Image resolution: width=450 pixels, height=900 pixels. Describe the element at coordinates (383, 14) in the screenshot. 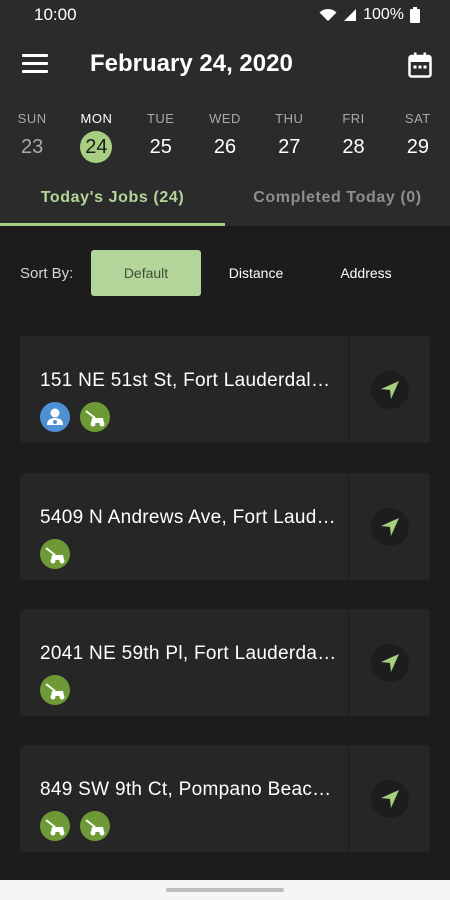

I see `battery-percent: 100%` at that location.